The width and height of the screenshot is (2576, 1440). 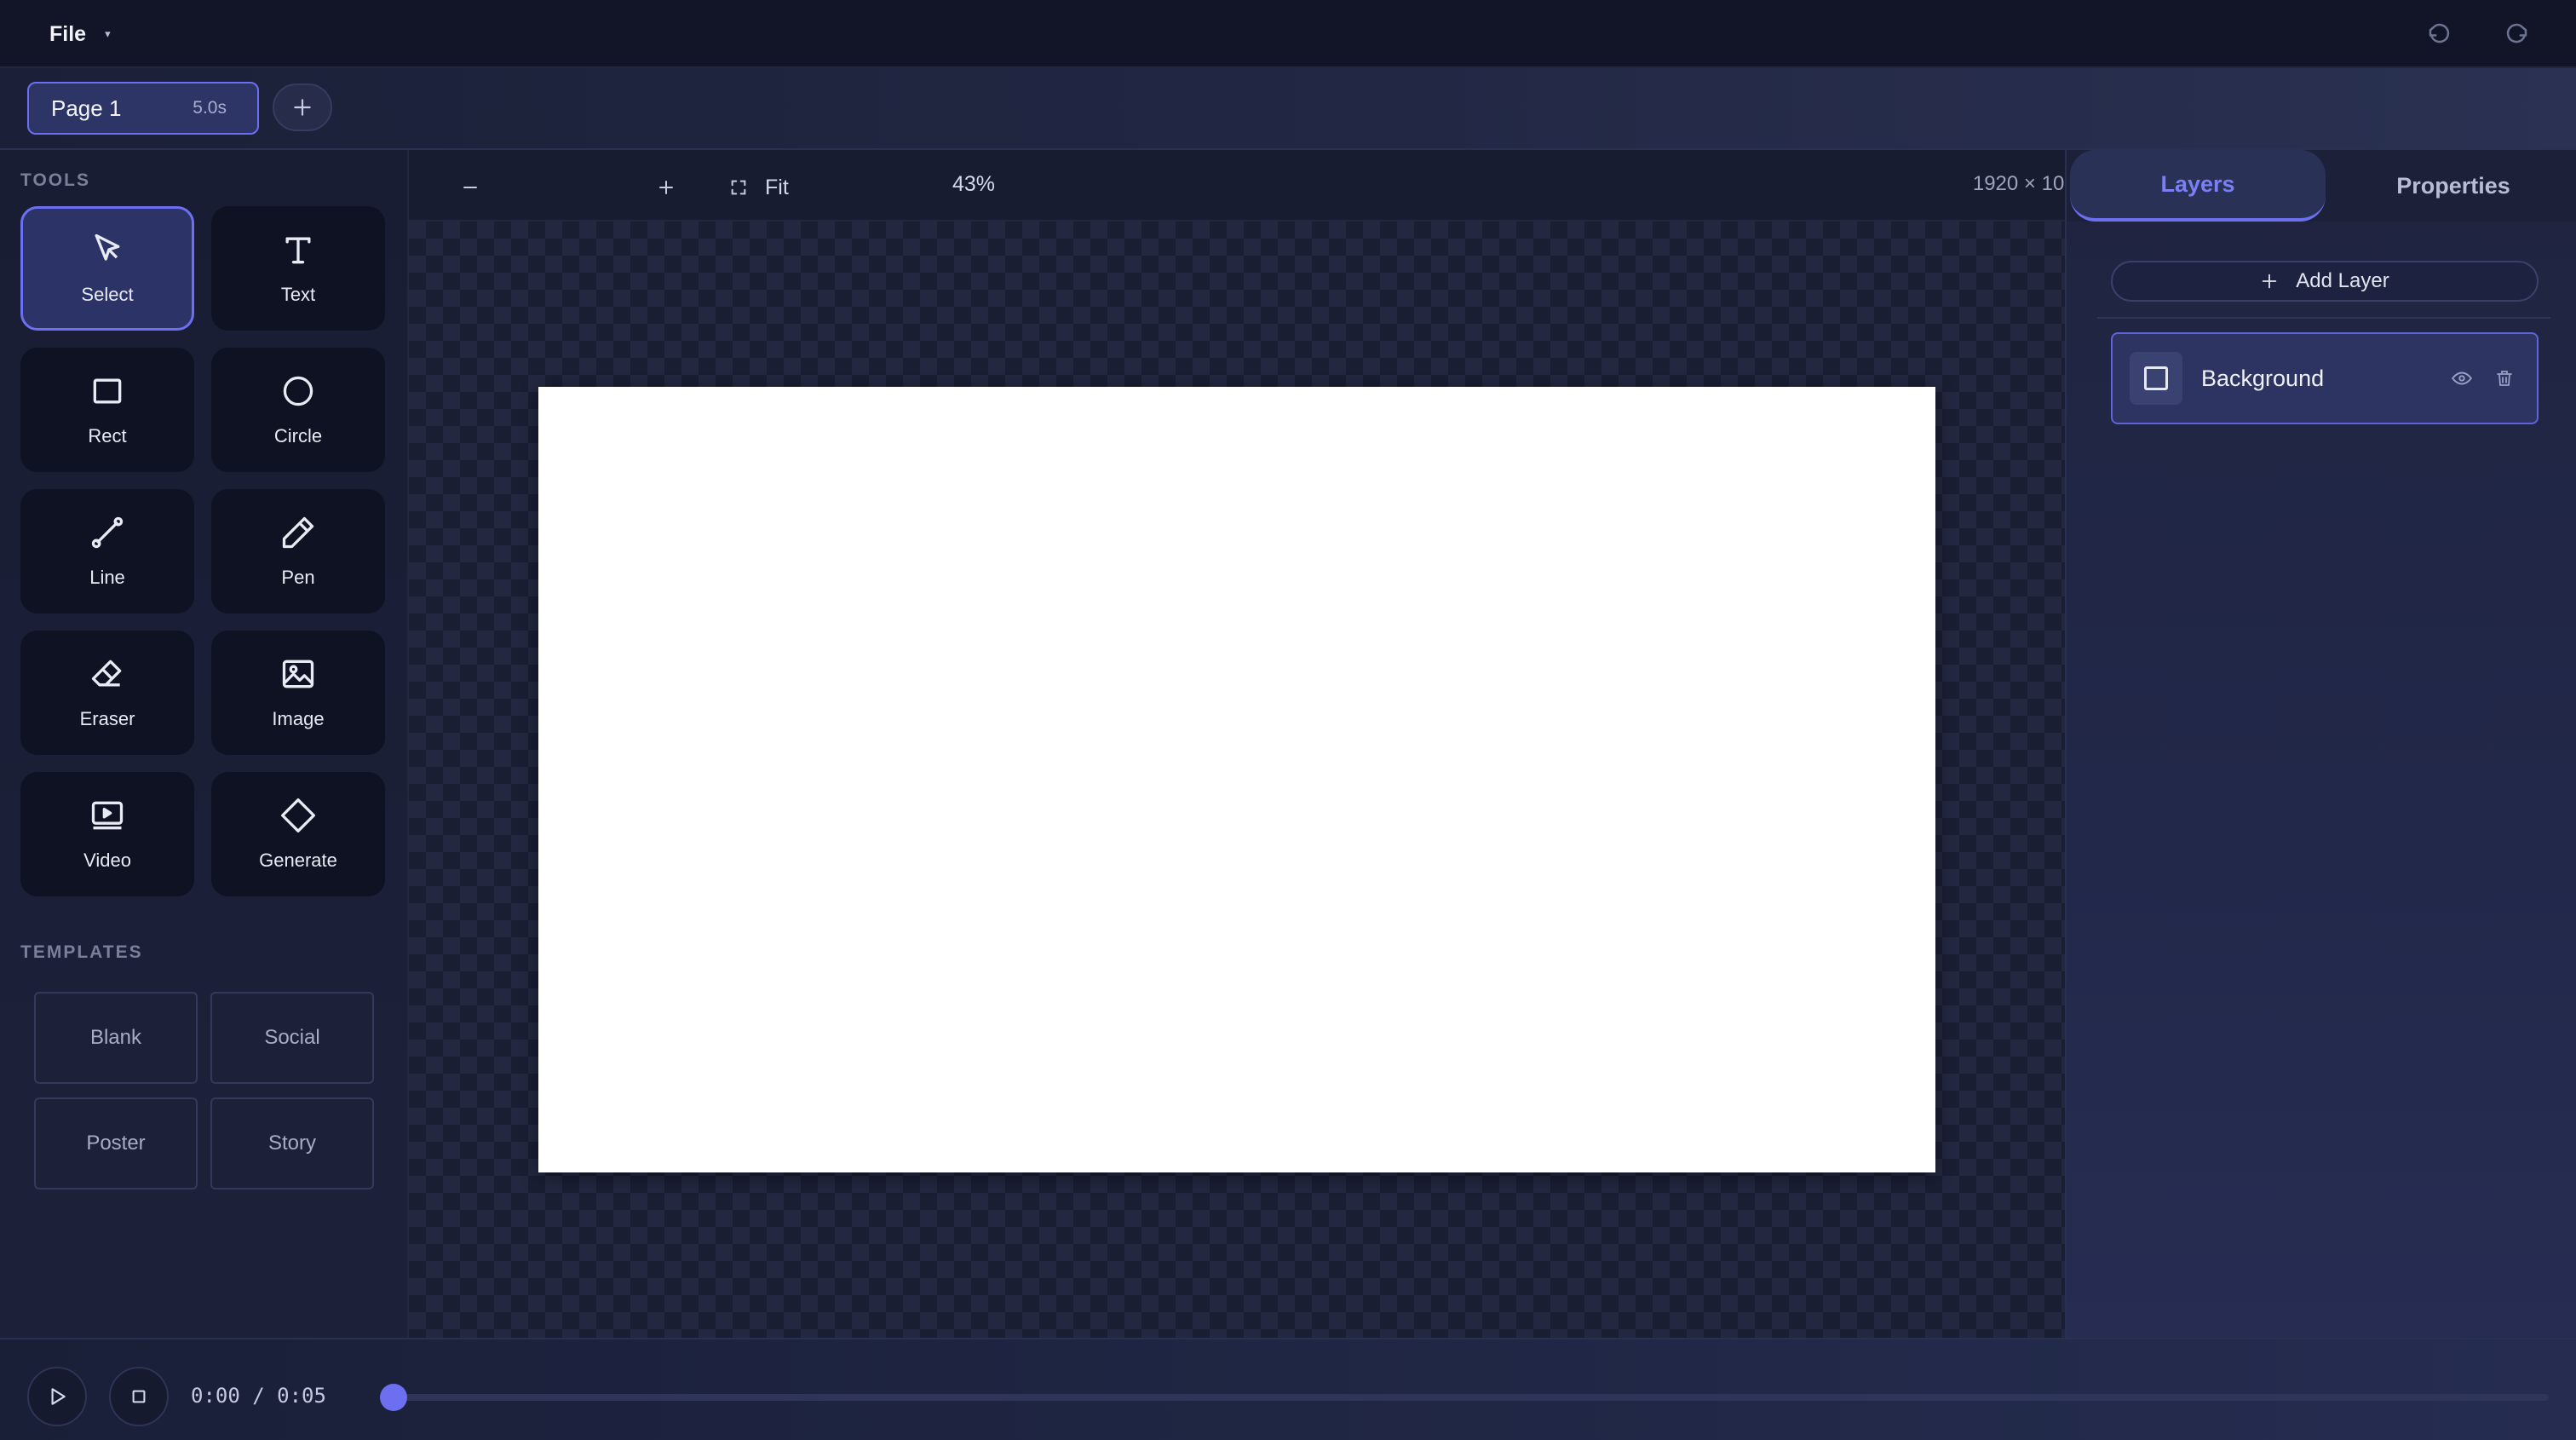 What do you see at coordinates (1288, 34) in the screenshot?
I see `menu-bar: File ▾` at bounding box center [1288, 34].